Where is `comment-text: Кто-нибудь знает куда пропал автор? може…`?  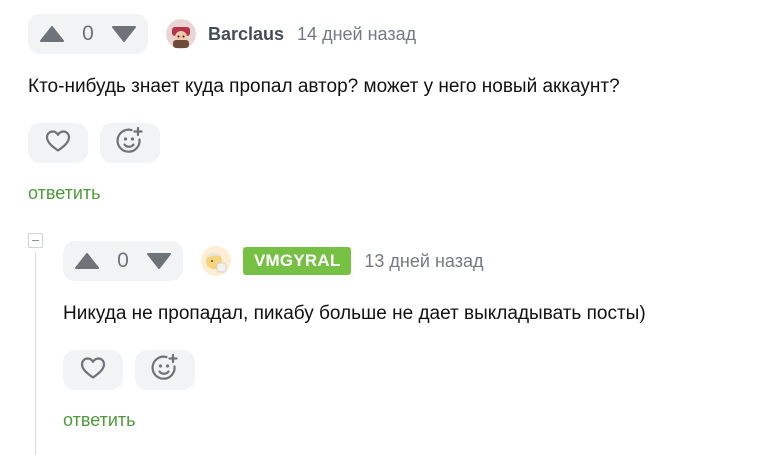 comment-text: Кто-нибудь знает куда пропал автор? може… is located at coordinates (324, 86).